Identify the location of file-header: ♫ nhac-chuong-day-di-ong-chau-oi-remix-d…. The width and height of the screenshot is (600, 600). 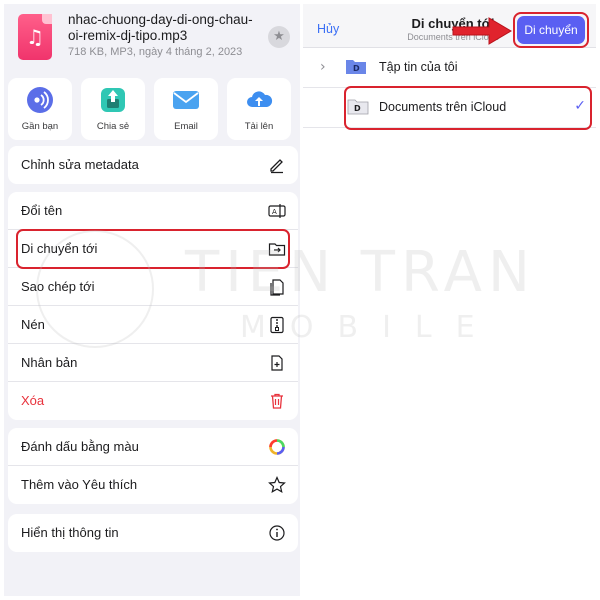
(152, 39).